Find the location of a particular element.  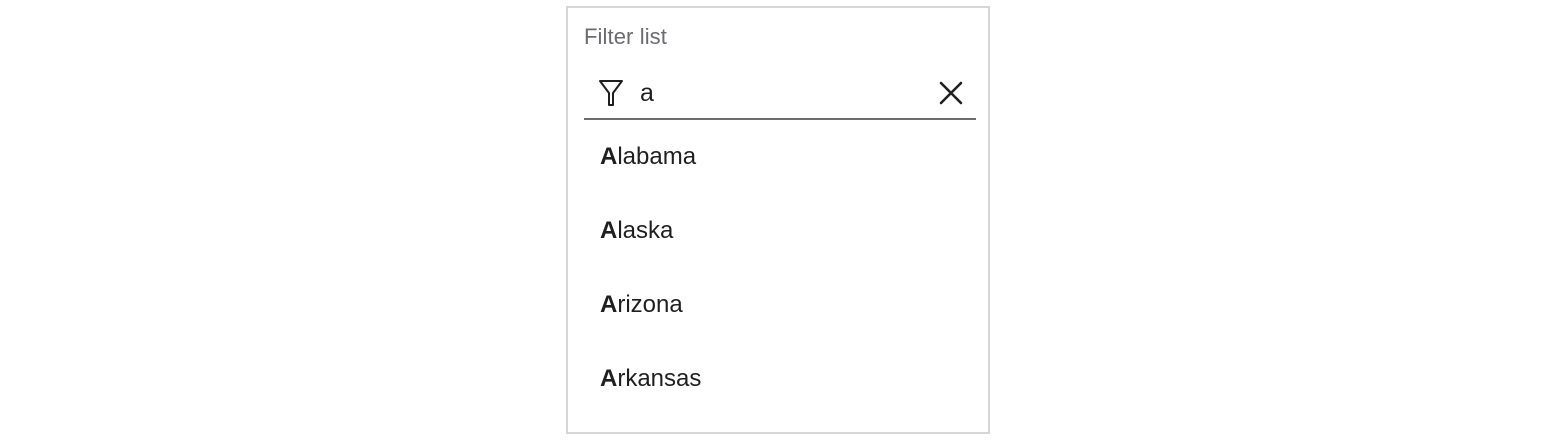

filter-query-input: a is located at coordinates (647, 93).